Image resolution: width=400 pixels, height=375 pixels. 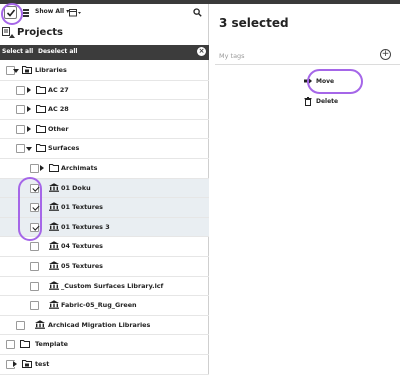 I want to click on select-all-button: Select all, so click(x=17, y=51).